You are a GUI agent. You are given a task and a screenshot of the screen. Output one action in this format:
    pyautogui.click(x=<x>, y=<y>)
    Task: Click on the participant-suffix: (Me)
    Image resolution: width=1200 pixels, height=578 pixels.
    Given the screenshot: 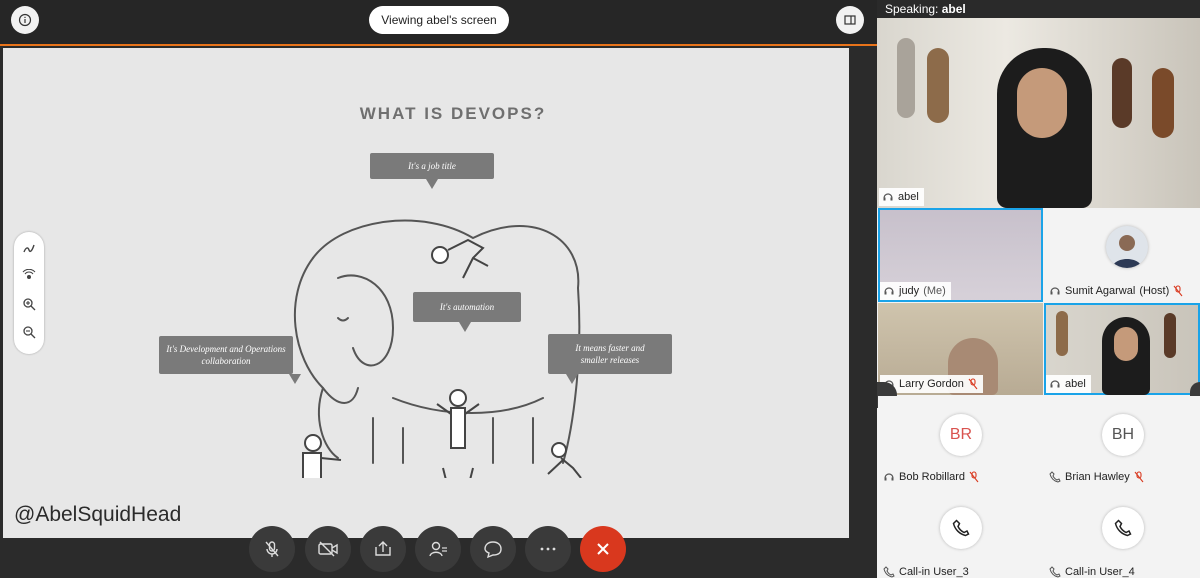 What is the action you would take?
    pyautogui.click(x=934, y=291)
    